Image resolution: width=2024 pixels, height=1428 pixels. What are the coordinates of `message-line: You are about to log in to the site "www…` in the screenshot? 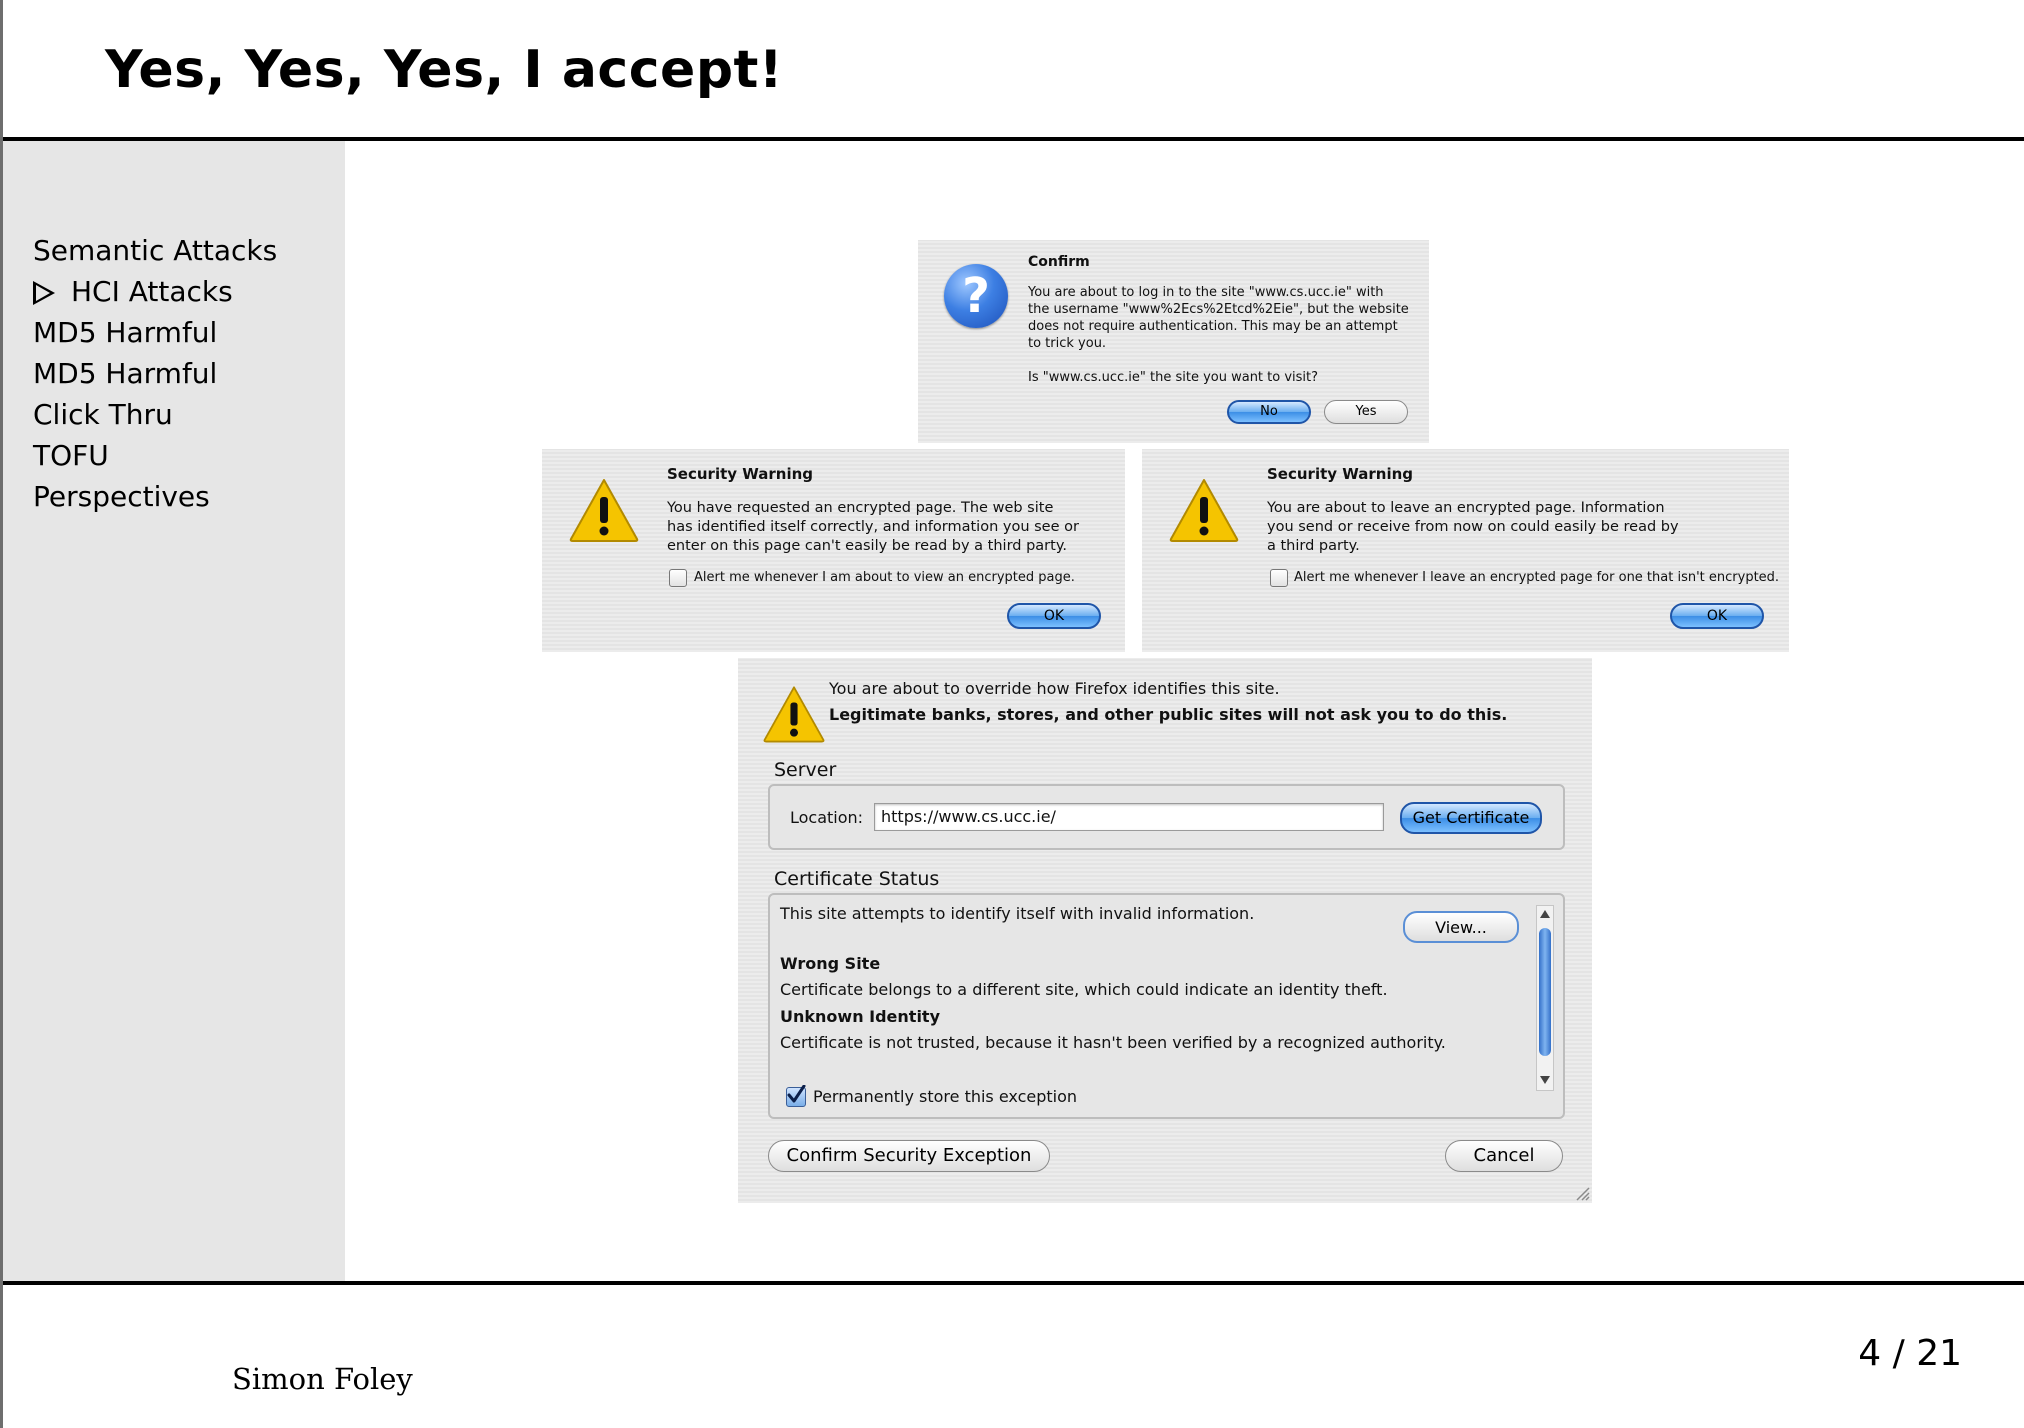 It's located at (1206, 292).